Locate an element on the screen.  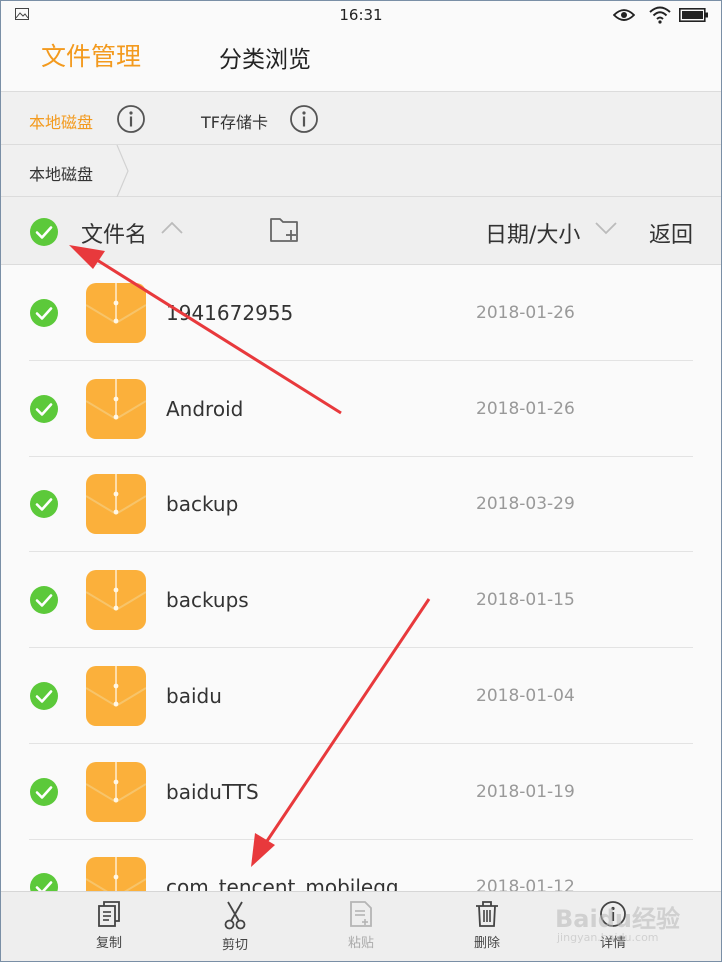
tab-category-browse: 分类浏览 is located at coordinates (265, 57).